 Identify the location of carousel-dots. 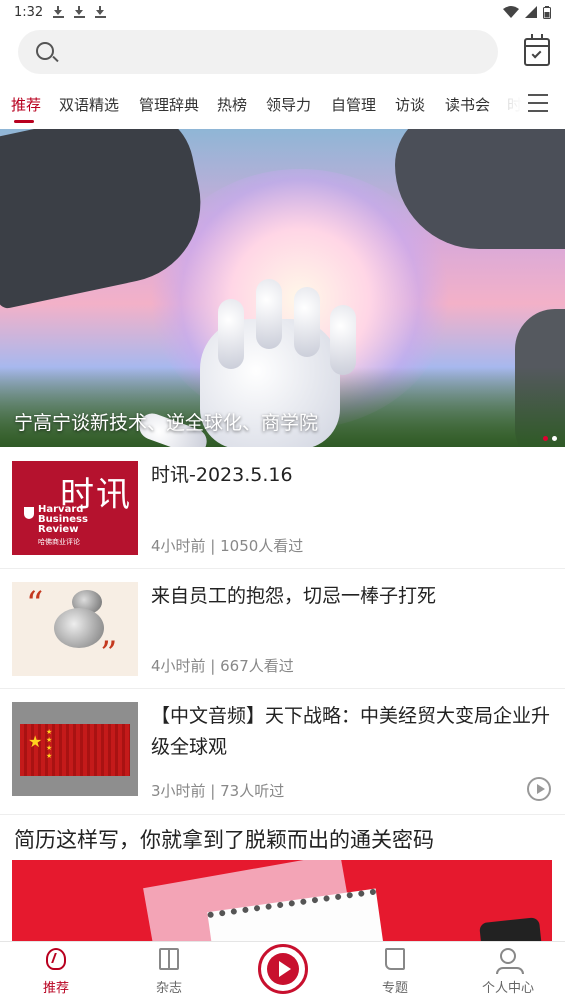
(550, 438).